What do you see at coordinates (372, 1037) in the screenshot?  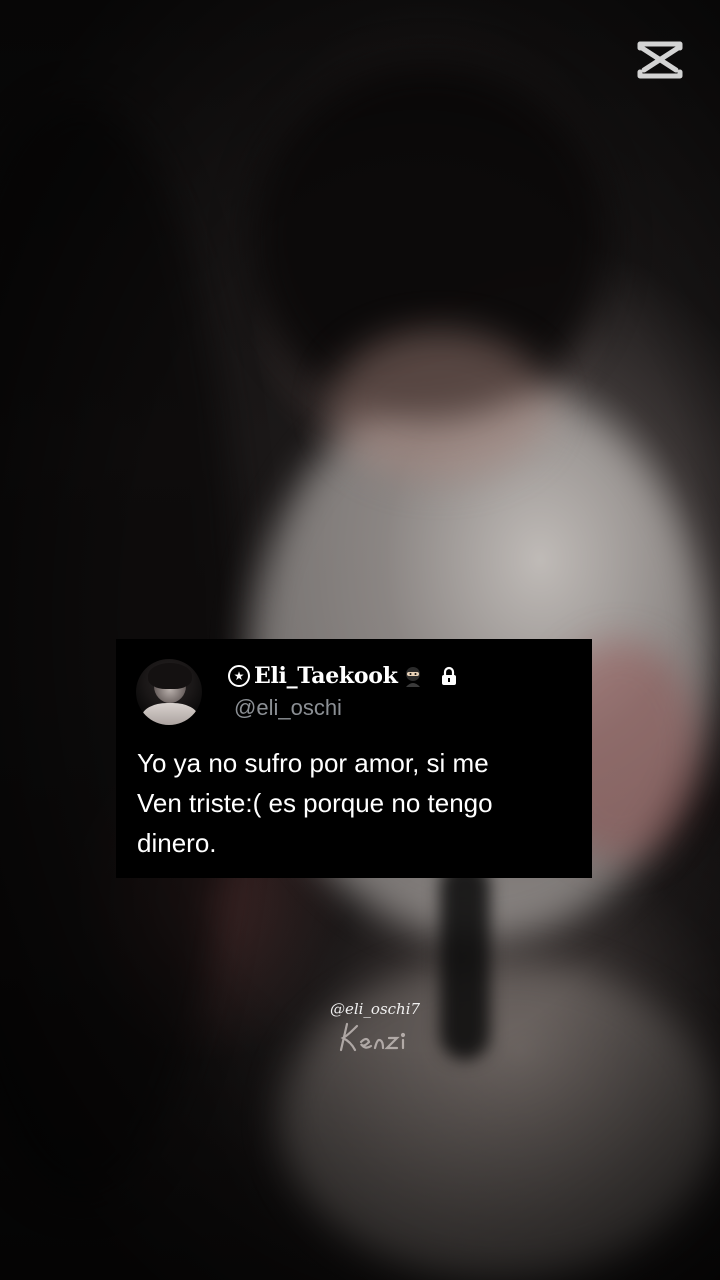 I see `watermark-signature` at bounding box center [372, 1037].